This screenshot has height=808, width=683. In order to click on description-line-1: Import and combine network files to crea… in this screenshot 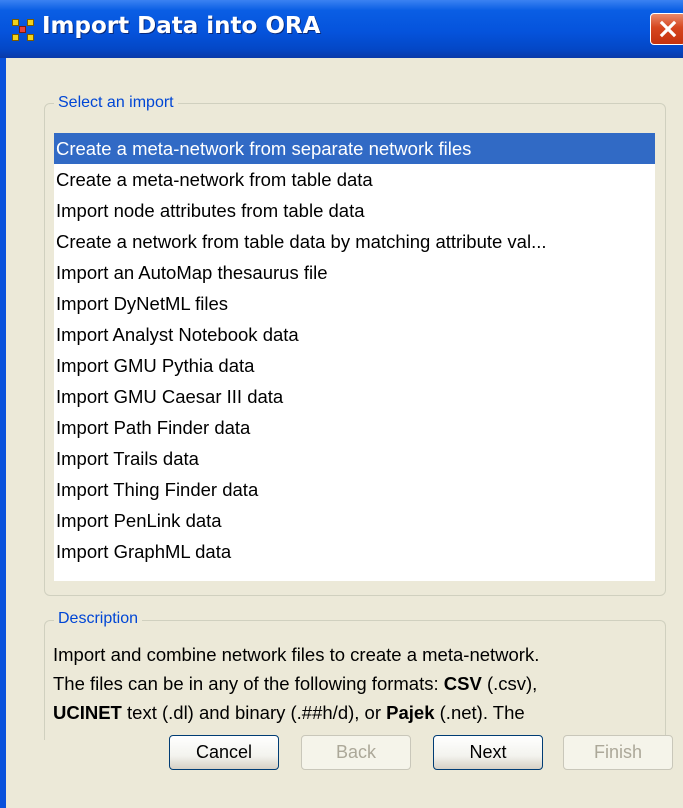, I will do `click(296, 654)`.